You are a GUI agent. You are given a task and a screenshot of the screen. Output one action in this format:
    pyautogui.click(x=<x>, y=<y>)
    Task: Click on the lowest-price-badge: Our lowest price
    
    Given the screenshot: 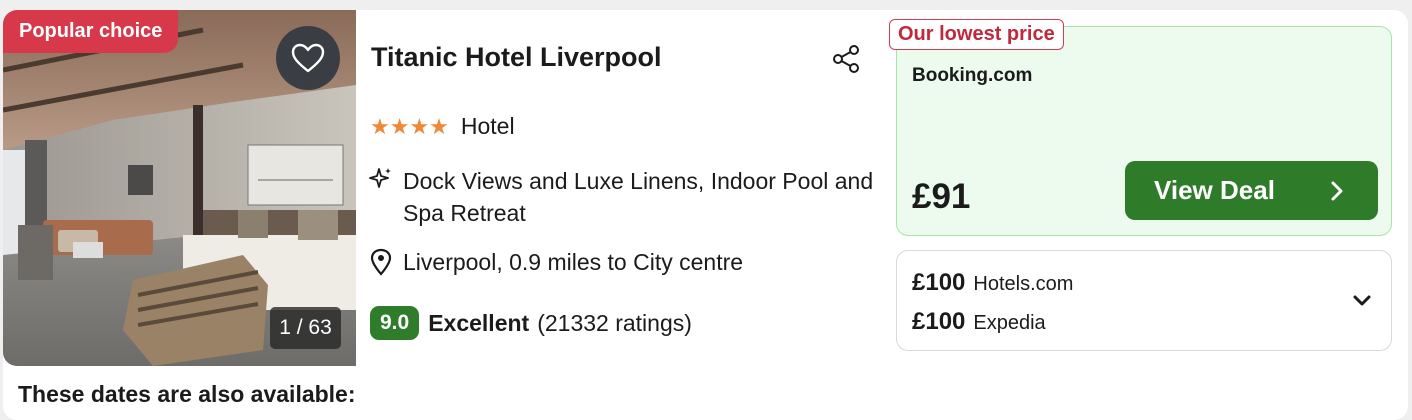 What is the action you would take?
    pyautogui.click(x=976, y=34)
    